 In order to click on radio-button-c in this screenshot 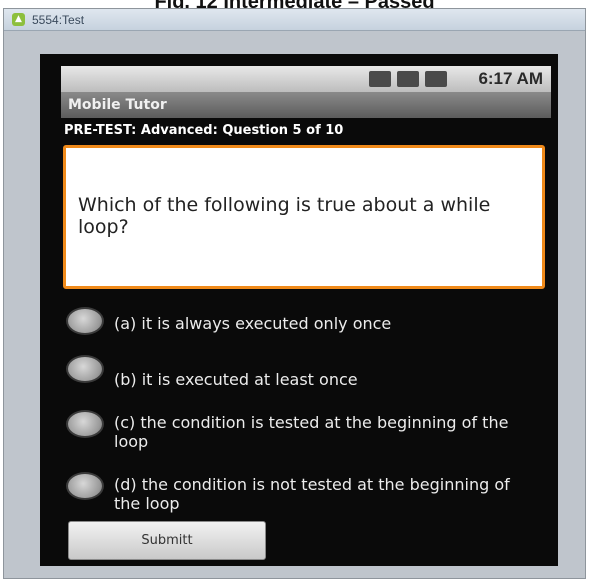, I will do `click(85, 424)`.